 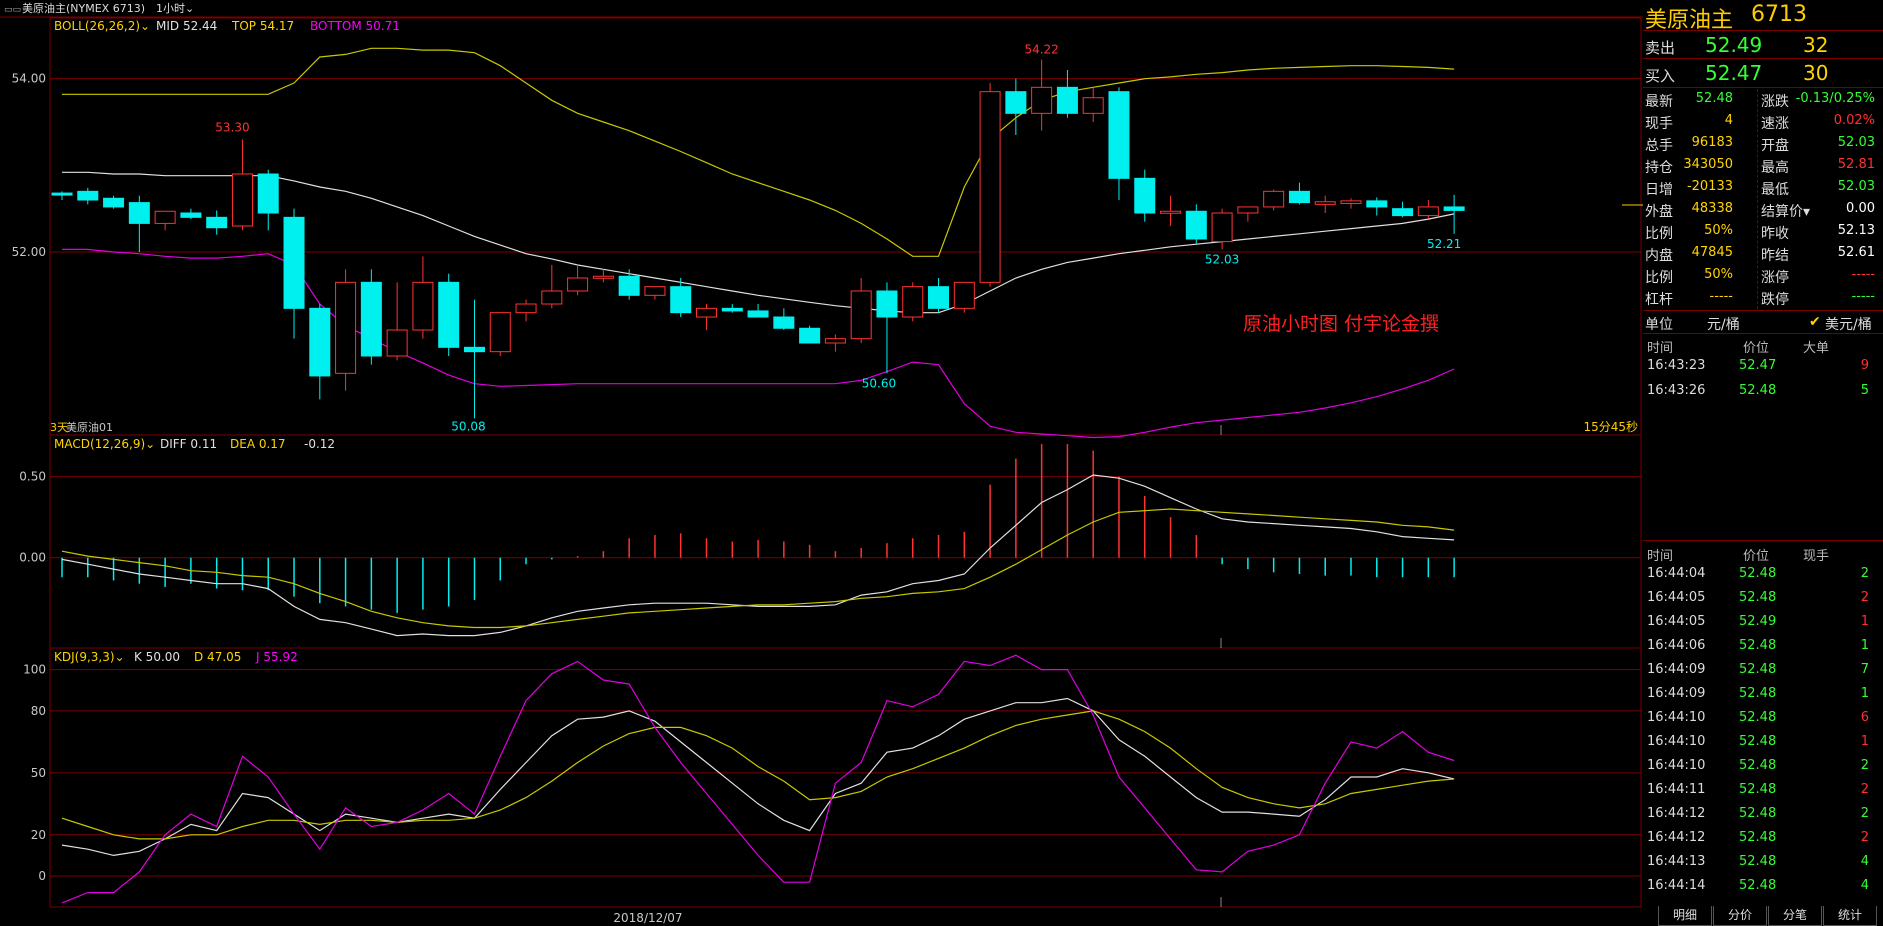 I want to click on table-row: 16:43:26 52.48 5, so click(x=1763, y=391).